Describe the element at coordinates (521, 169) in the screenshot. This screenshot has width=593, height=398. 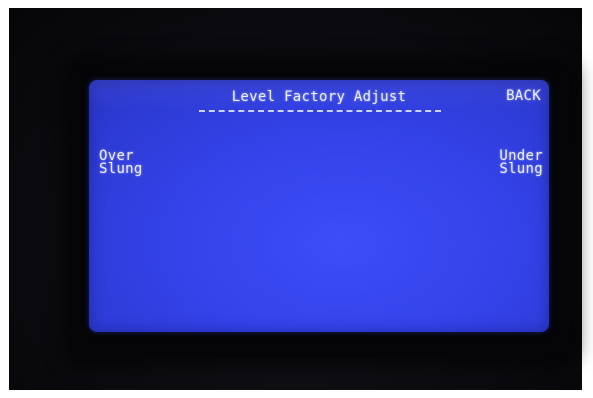
I see `under-slung-line2: Slung` at that location.